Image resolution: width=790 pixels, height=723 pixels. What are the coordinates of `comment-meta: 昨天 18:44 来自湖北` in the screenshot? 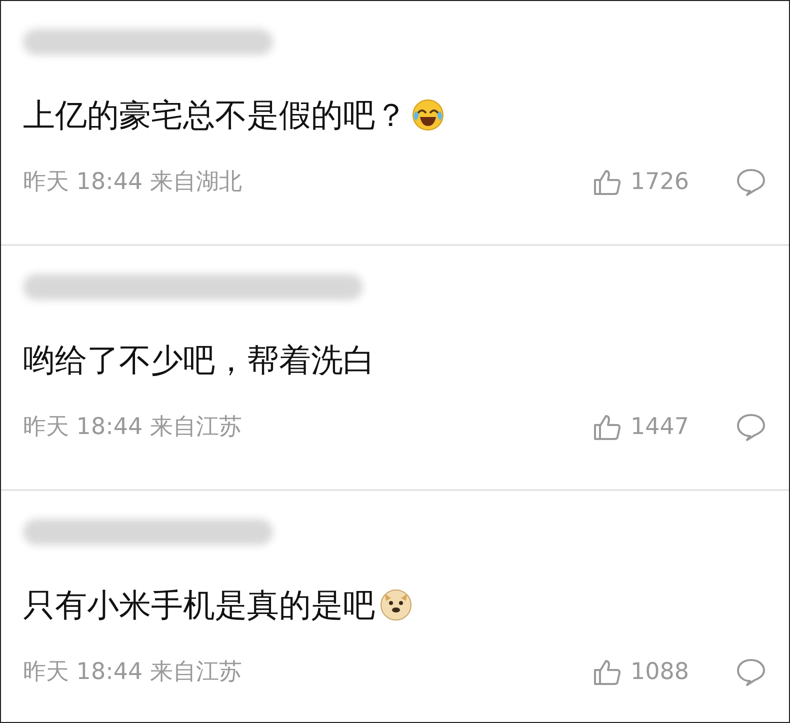 It's located at (132, 182).